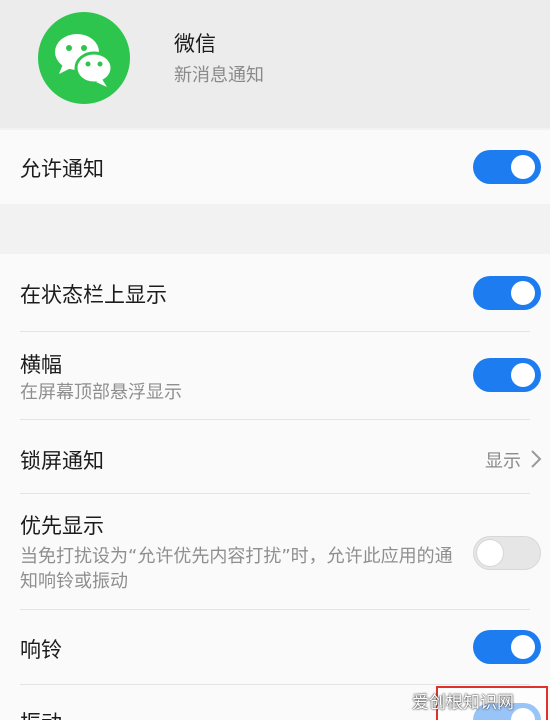  Describe the element at coordinates (536, 459) in the screenshot. I see `chevron-right-icon` at that location.